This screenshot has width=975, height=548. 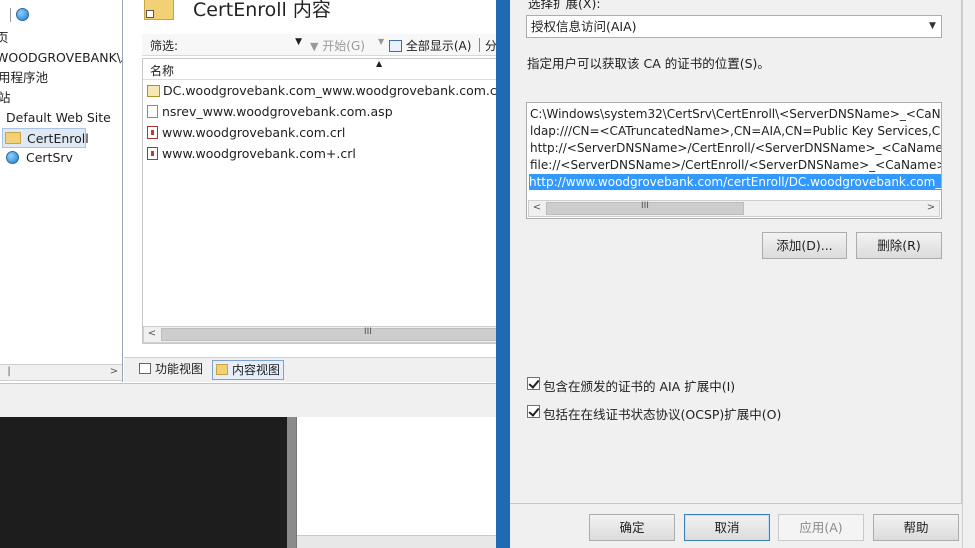 I want to click on show-all-label: 全部显示(A), so click(x=438, y=46).